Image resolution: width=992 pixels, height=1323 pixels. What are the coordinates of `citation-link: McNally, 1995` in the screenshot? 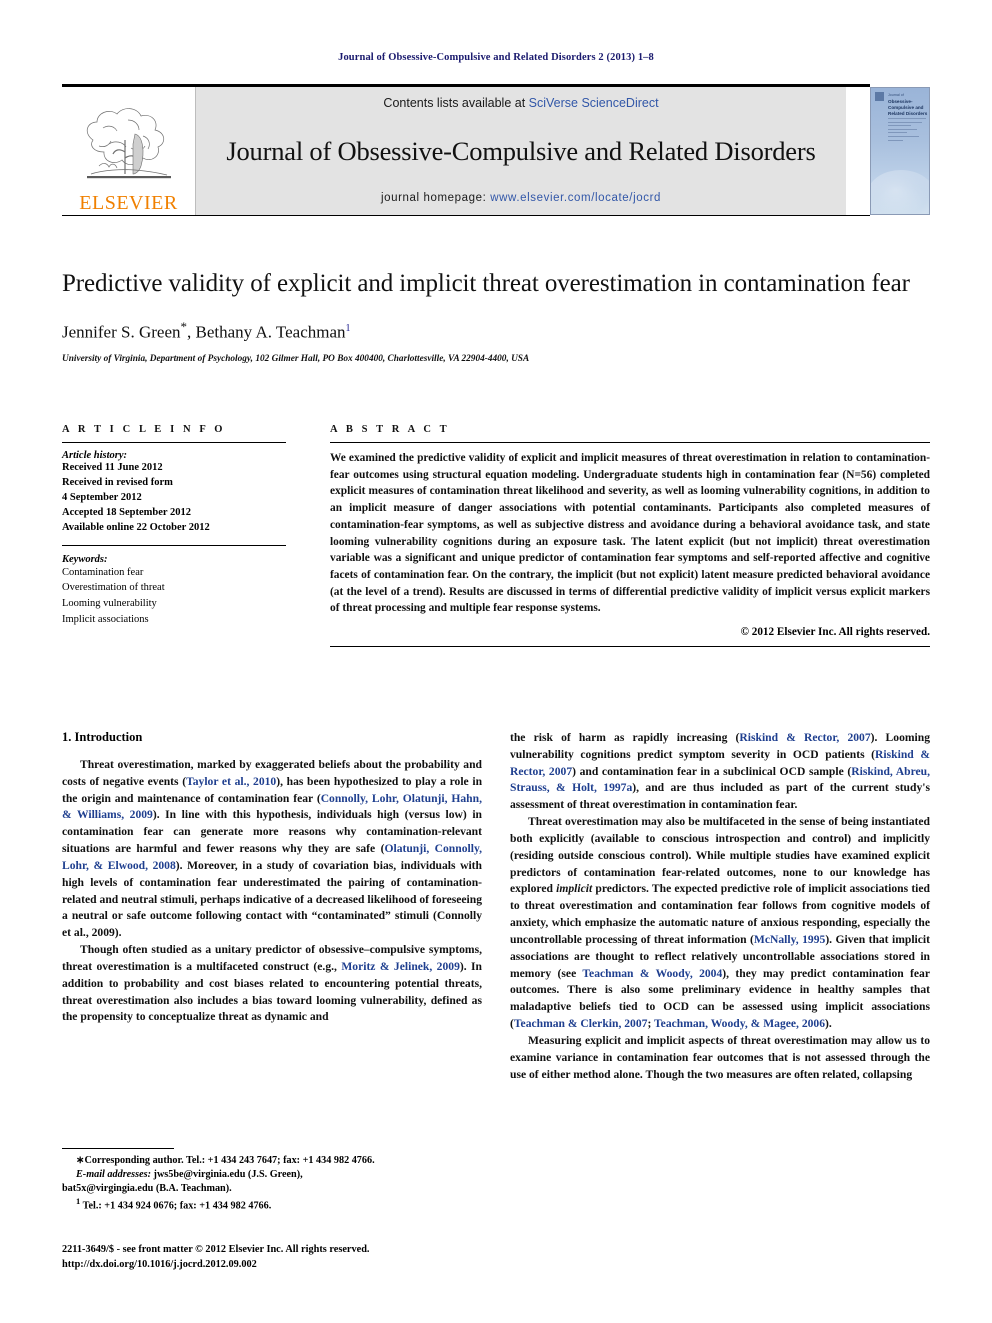 It's located at (789, 939).